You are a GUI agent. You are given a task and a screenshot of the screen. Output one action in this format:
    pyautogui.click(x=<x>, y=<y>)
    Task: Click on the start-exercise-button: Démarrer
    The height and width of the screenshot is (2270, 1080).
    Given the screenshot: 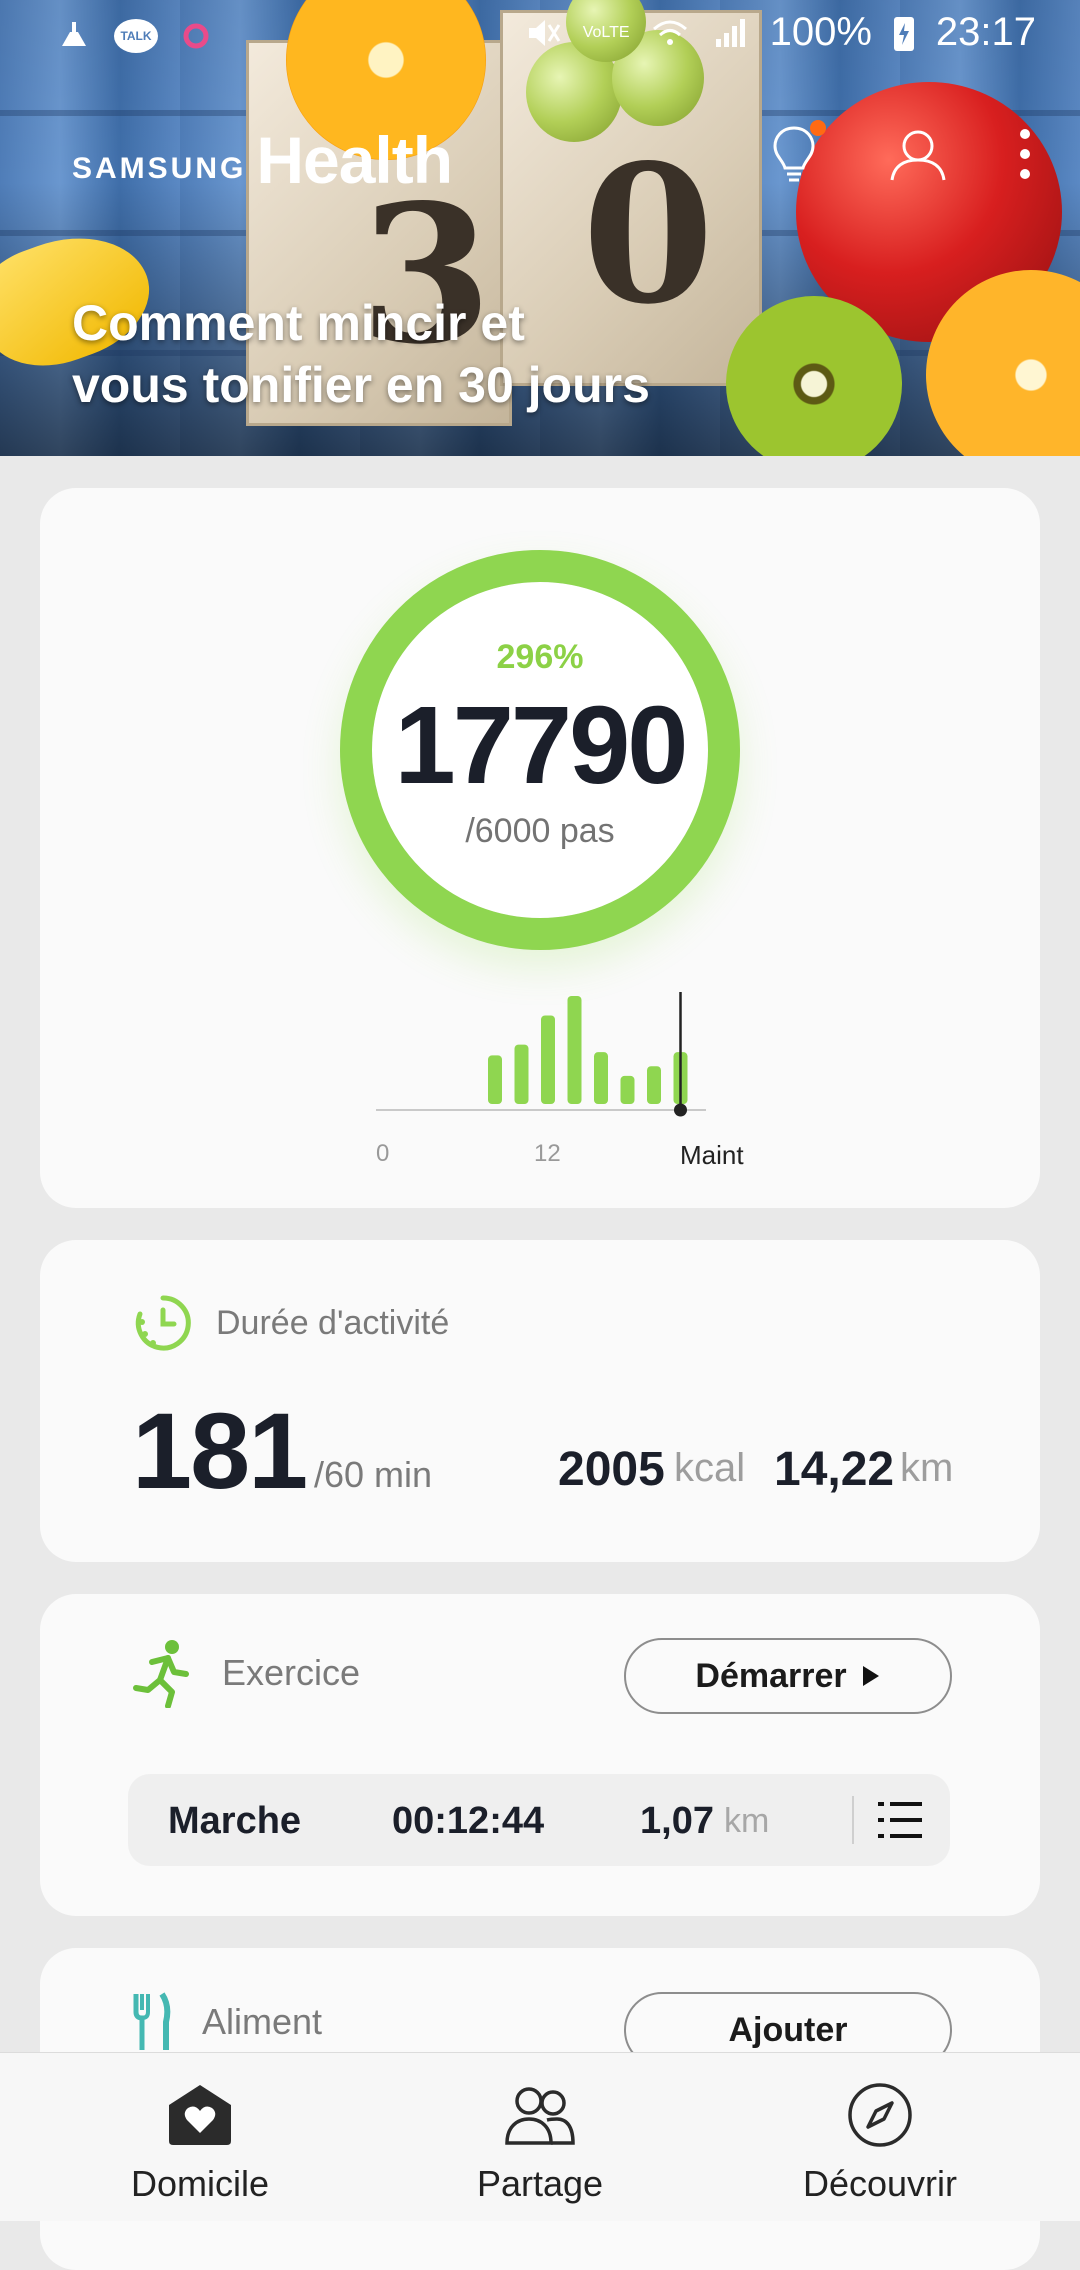 What is the action you would take?
    pyautogui.click(x=788, y=1676)
    